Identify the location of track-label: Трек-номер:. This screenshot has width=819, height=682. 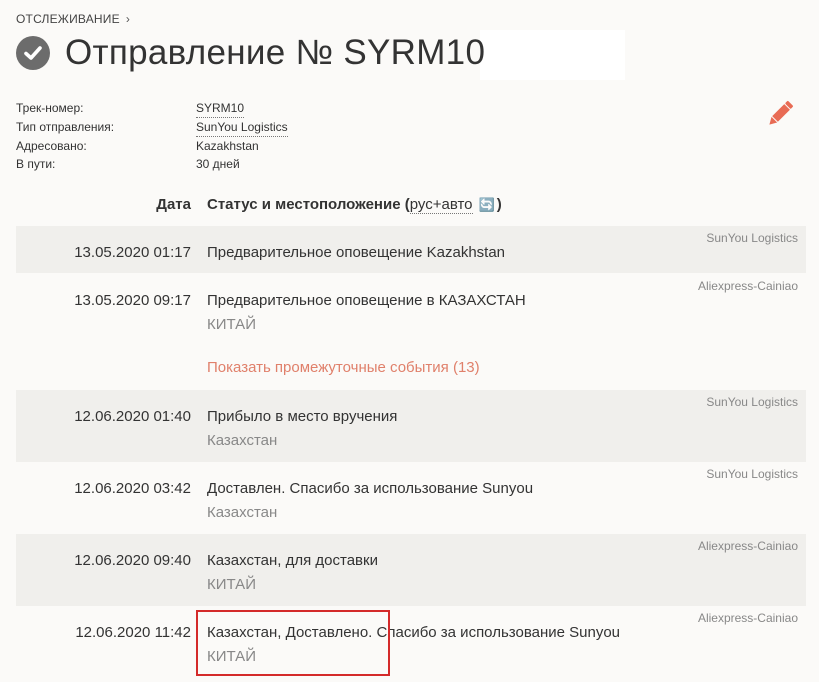
(50, 108).